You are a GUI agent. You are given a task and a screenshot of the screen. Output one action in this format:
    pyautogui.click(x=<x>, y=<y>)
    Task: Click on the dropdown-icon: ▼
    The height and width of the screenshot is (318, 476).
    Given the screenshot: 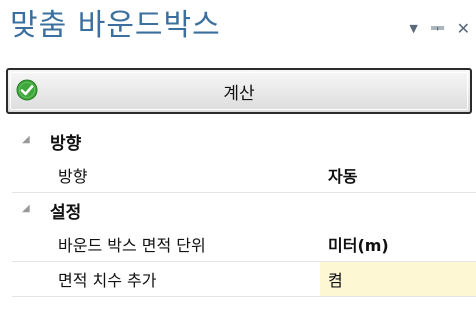 What is the action you would take?
    pyautogui.click(x=413, y=29)
    